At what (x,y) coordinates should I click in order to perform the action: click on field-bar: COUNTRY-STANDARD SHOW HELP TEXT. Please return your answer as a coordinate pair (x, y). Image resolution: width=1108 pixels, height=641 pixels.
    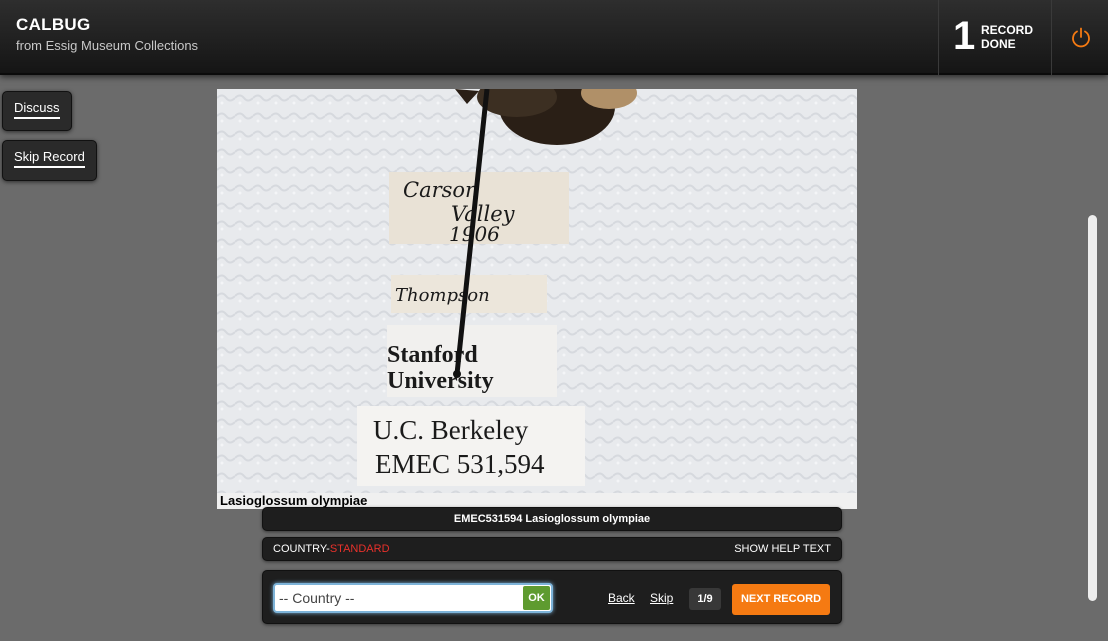
    Looking at the image, I should click on (552, 549).